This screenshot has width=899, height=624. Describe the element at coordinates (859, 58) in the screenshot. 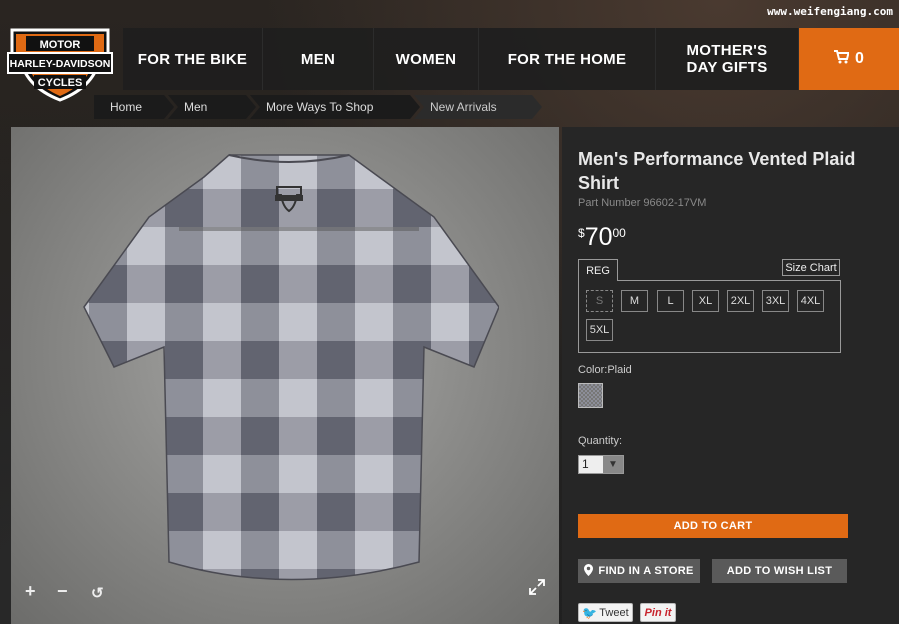

I see `cart-count: 0` at that location.